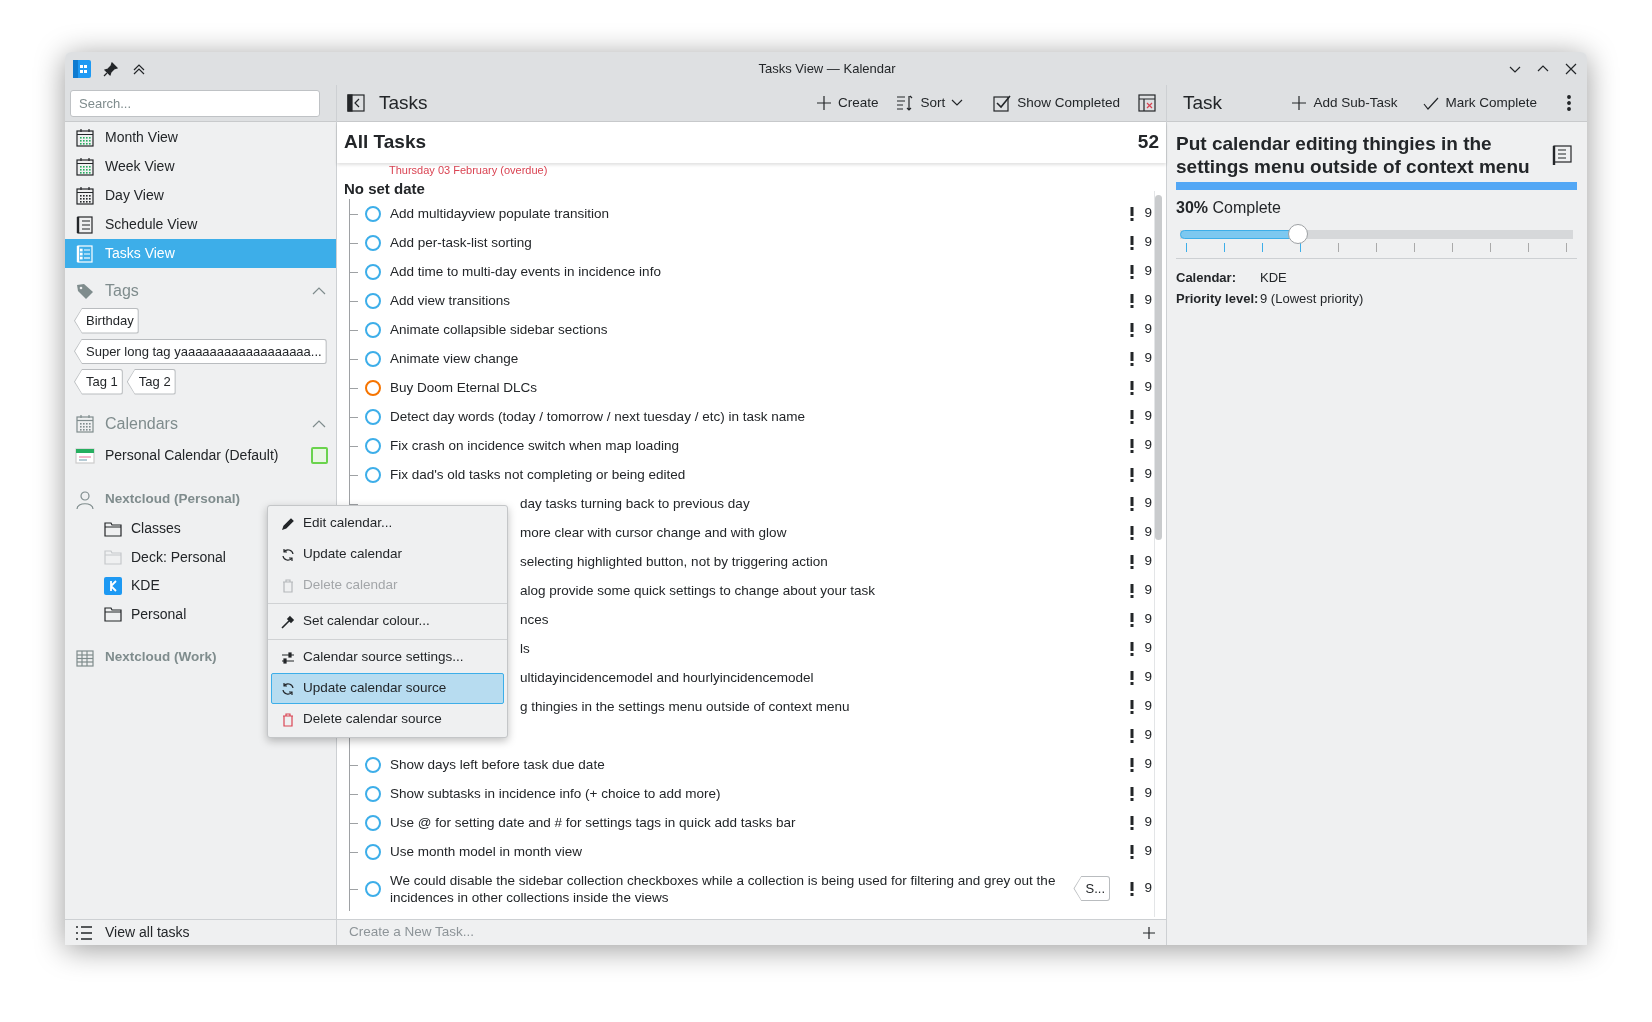  What do you see at coordinates (1353, 155) in the screenshot?
I see `task-title: Put calendar editing thingies in the settings menu outside of context menu` at bounding box center [1353, 155].